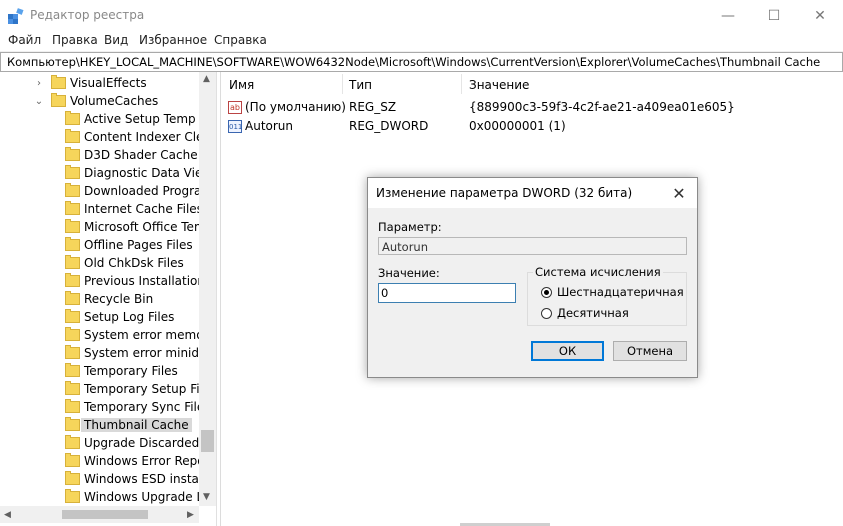  I want to click on param-name-field: Autorun, so click(532, 246).